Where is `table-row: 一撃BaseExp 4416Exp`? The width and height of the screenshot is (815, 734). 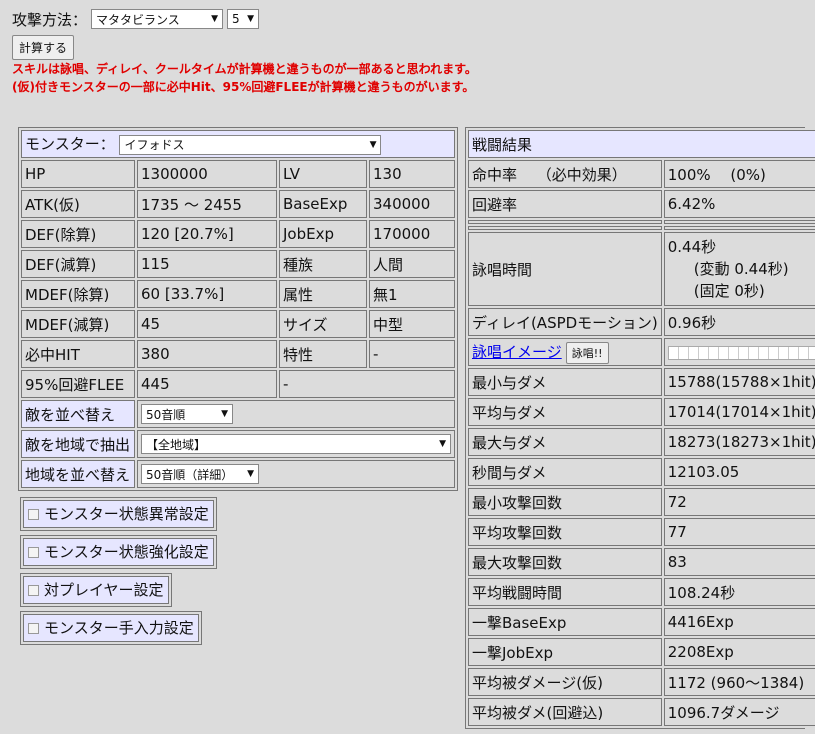 table-row: 一撃BaseExp 4416Exp is located at coordinates (641, 622).